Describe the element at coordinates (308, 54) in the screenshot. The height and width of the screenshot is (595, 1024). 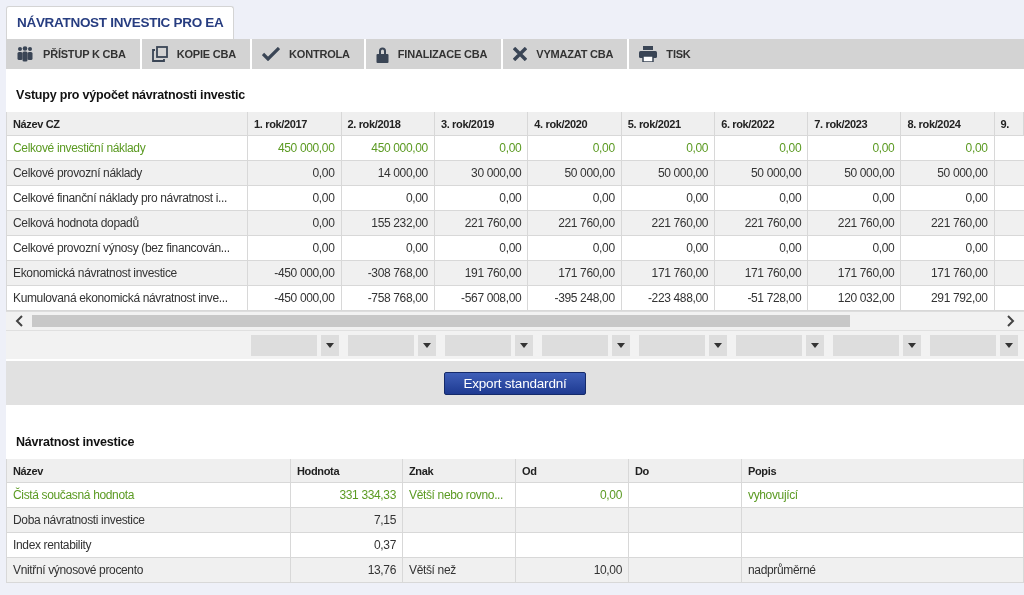
I see `toolbar-button: KONTROLA` at that location.